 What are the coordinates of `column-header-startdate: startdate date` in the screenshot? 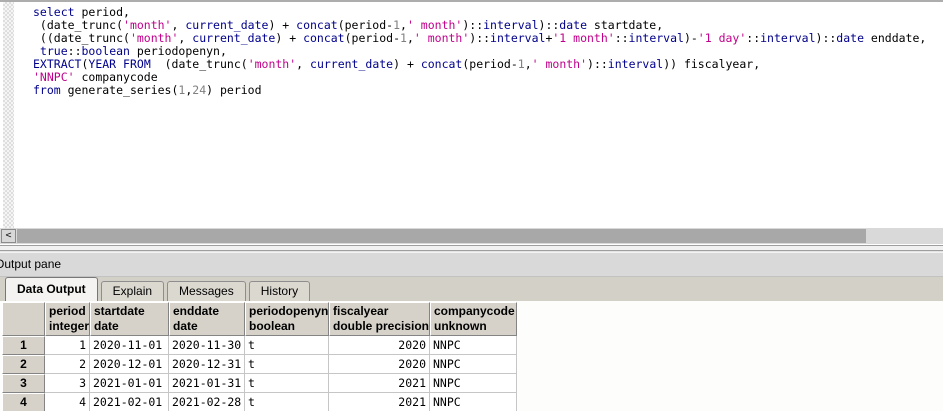 It's located at (129, 319).